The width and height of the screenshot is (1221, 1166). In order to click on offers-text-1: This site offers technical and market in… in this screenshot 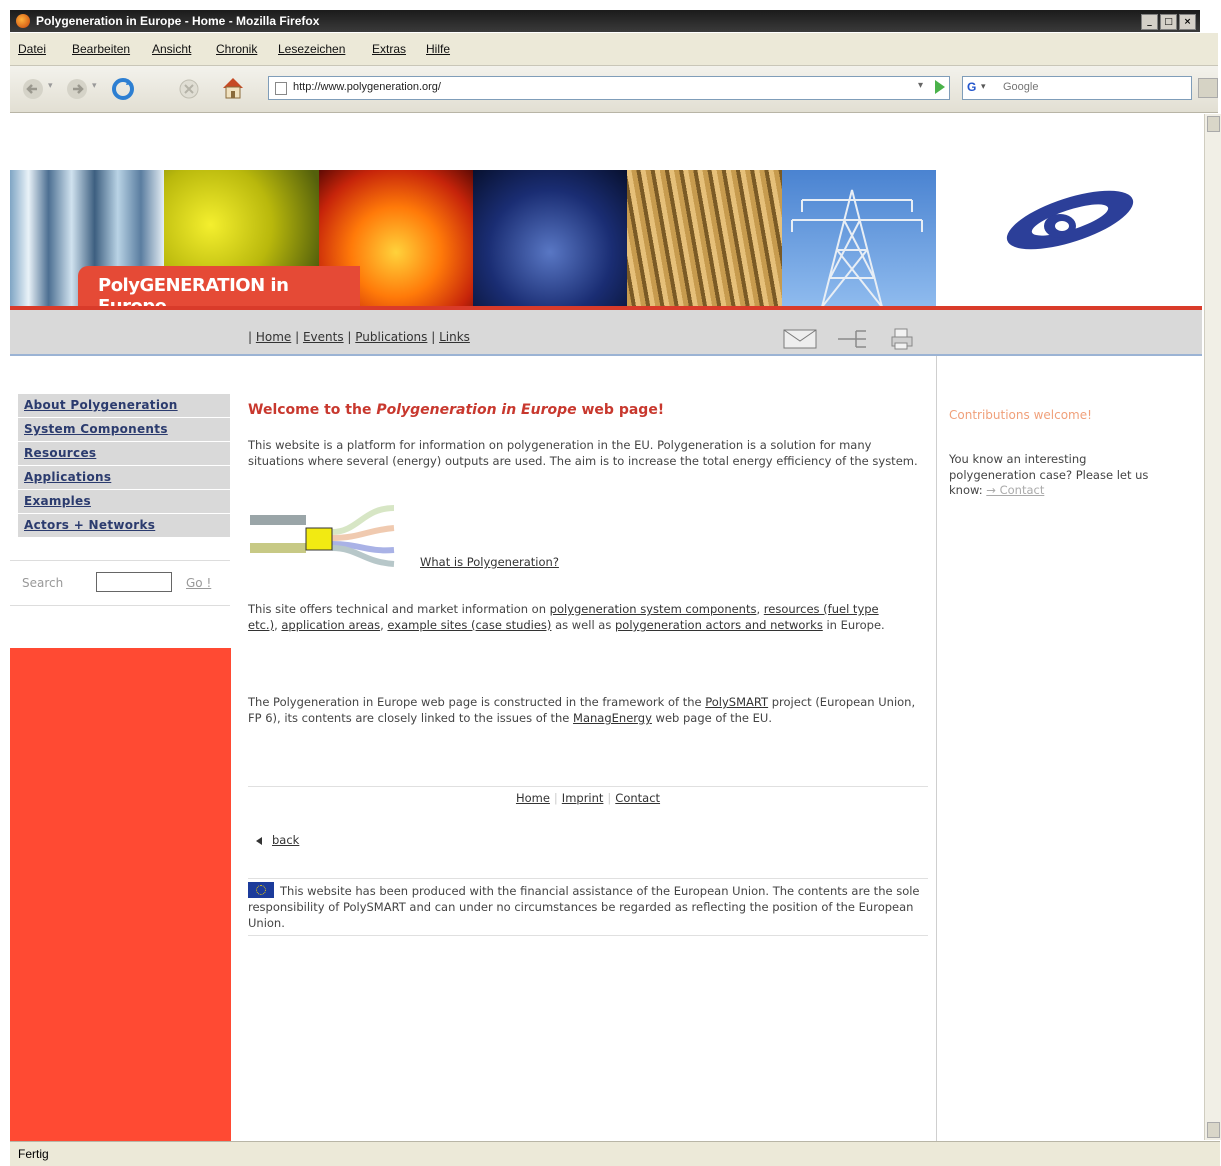, I will do `click(399, 609)`.